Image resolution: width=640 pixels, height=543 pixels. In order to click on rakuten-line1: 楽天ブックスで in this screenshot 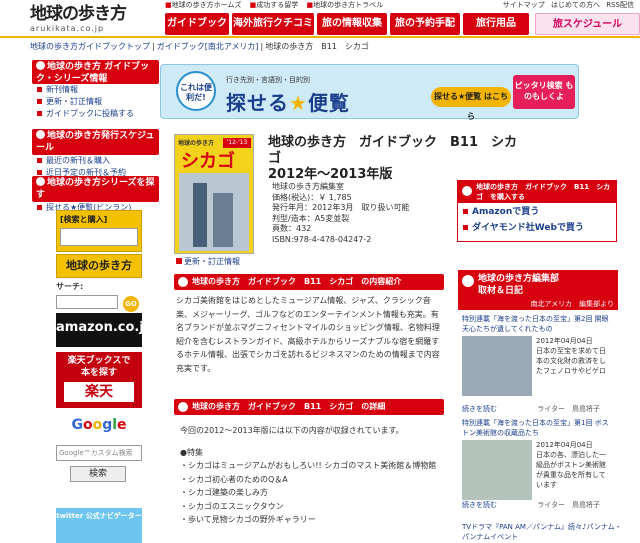, I will do `click(99, 361)`.